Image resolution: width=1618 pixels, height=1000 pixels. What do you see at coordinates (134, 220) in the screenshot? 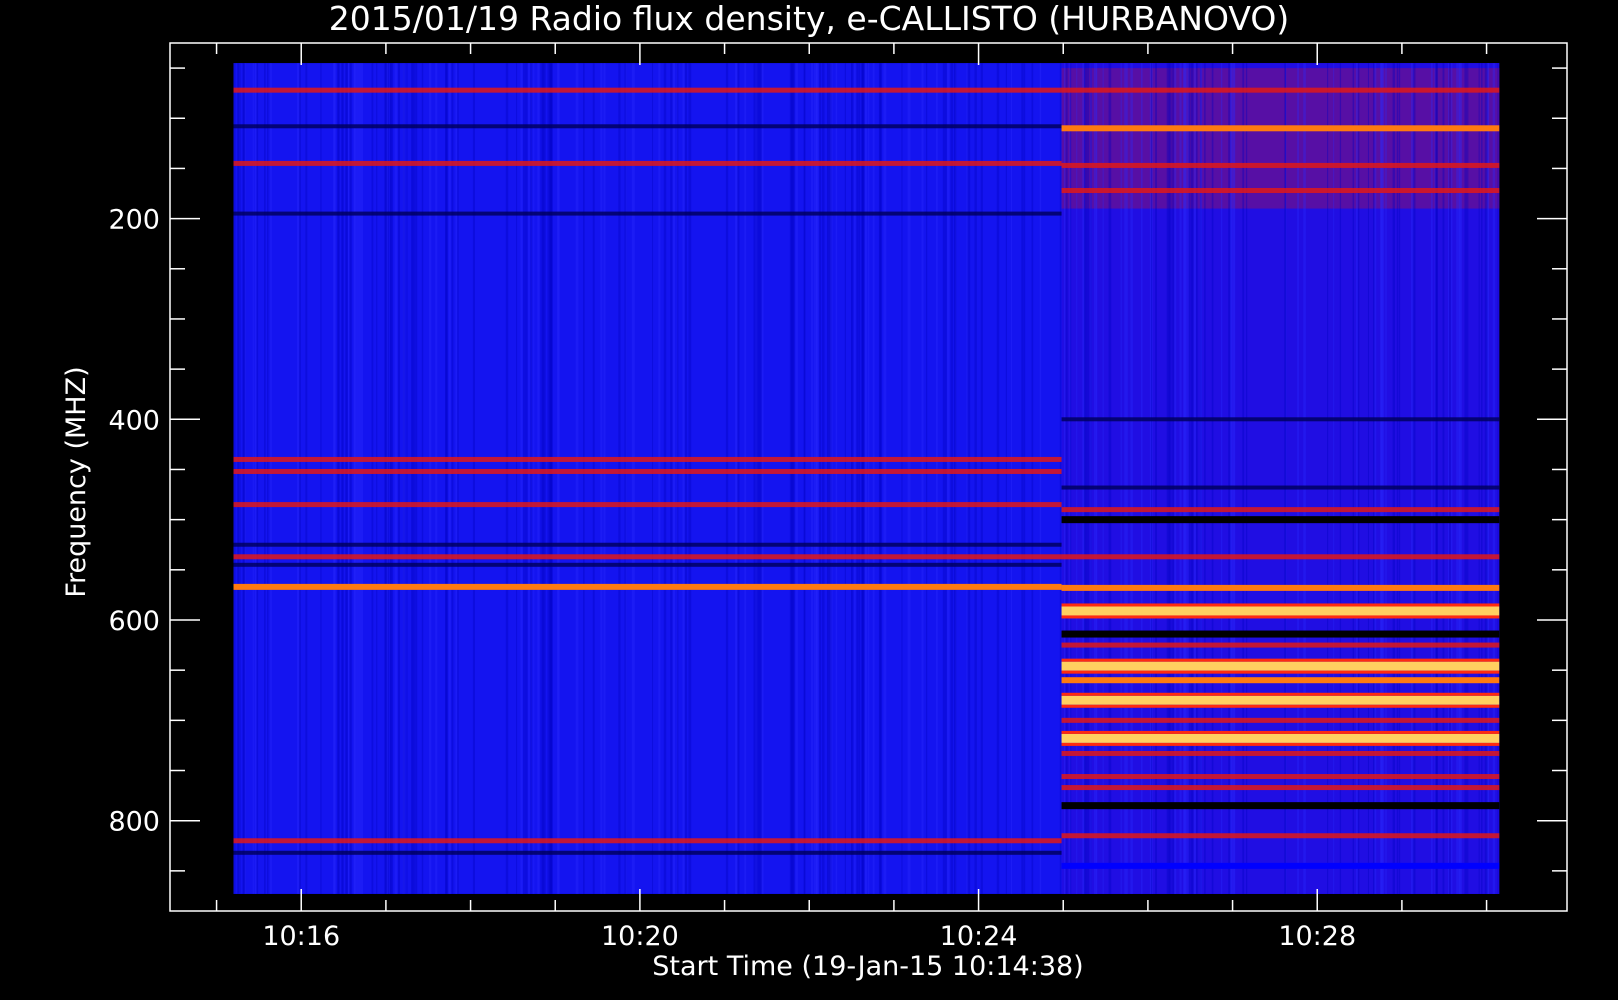
I see `y-tick-label: 200` at bounding box center [134, 220].